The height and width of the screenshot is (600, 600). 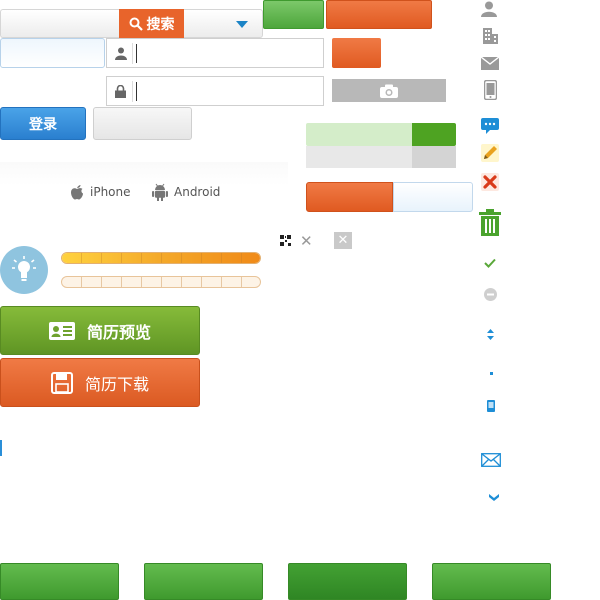 What do you see at coordinates (215, 91) in the screenshot?
I see `password-field` at bounding box center [215, 91].